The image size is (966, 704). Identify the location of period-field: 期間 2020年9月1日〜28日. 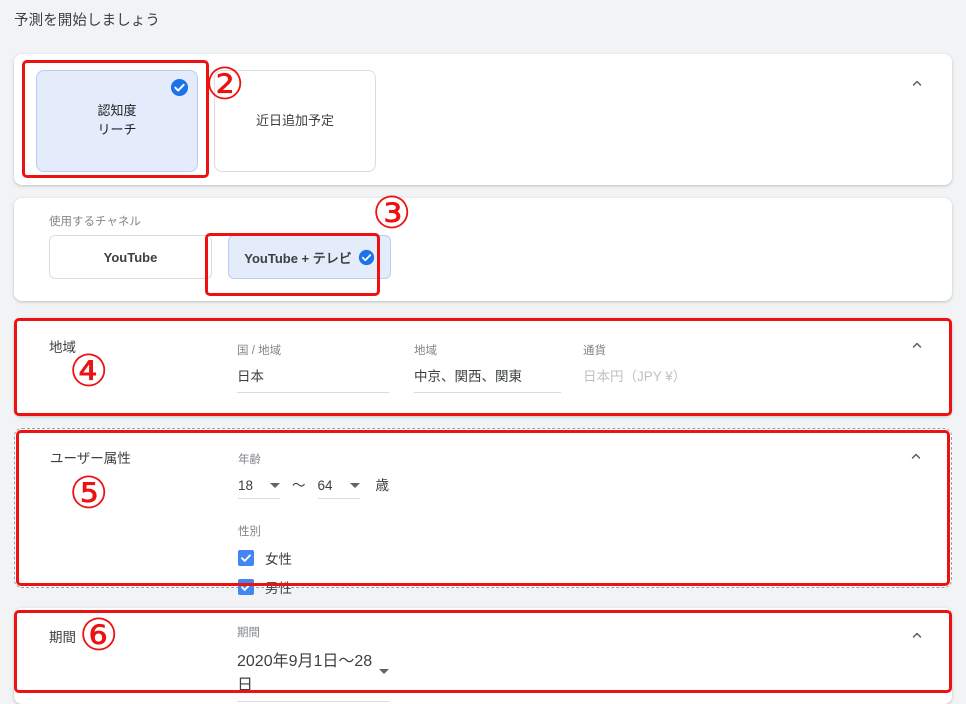
(313, 663).